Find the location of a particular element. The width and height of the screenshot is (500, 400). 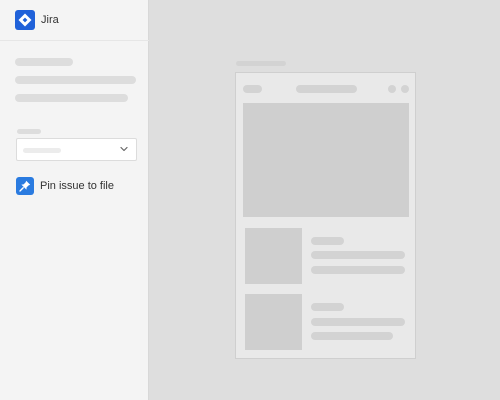

jira-logo-icon is located at coordinates (25, 20).